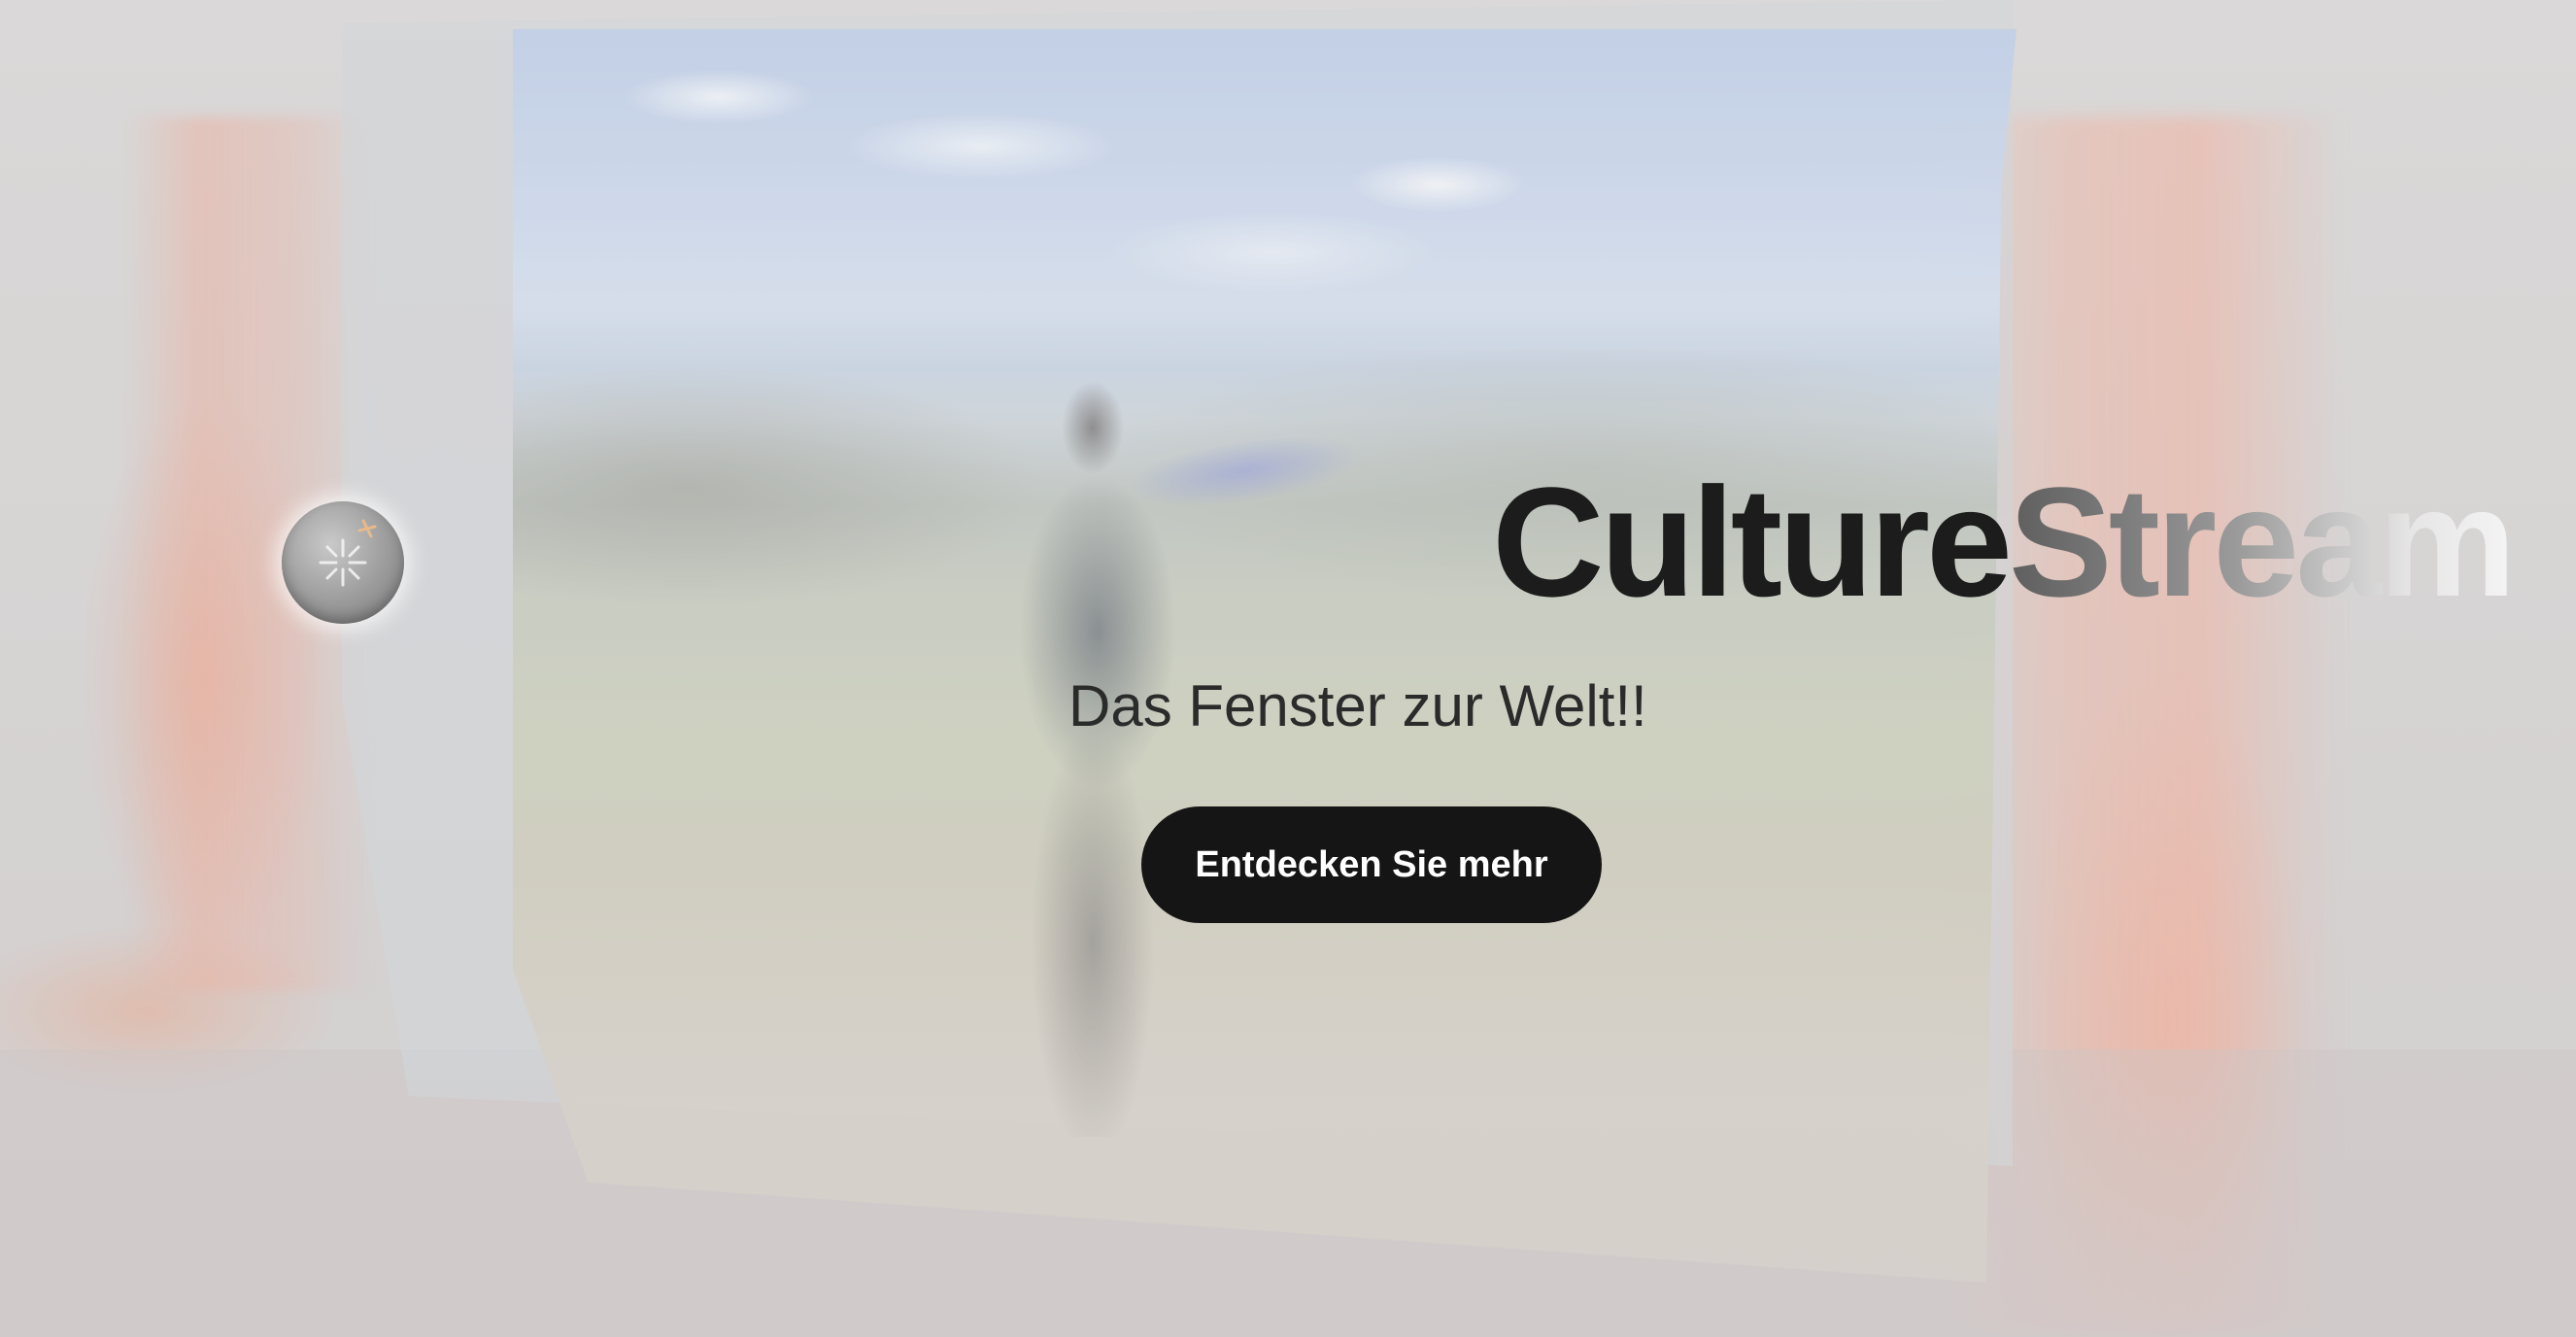 The height and width of the screenshot is (1337, 2576). What do you see at coordinates (348, 553) in the screenshot?
I see `sparkle-icon` at bounding box center [348, 553].